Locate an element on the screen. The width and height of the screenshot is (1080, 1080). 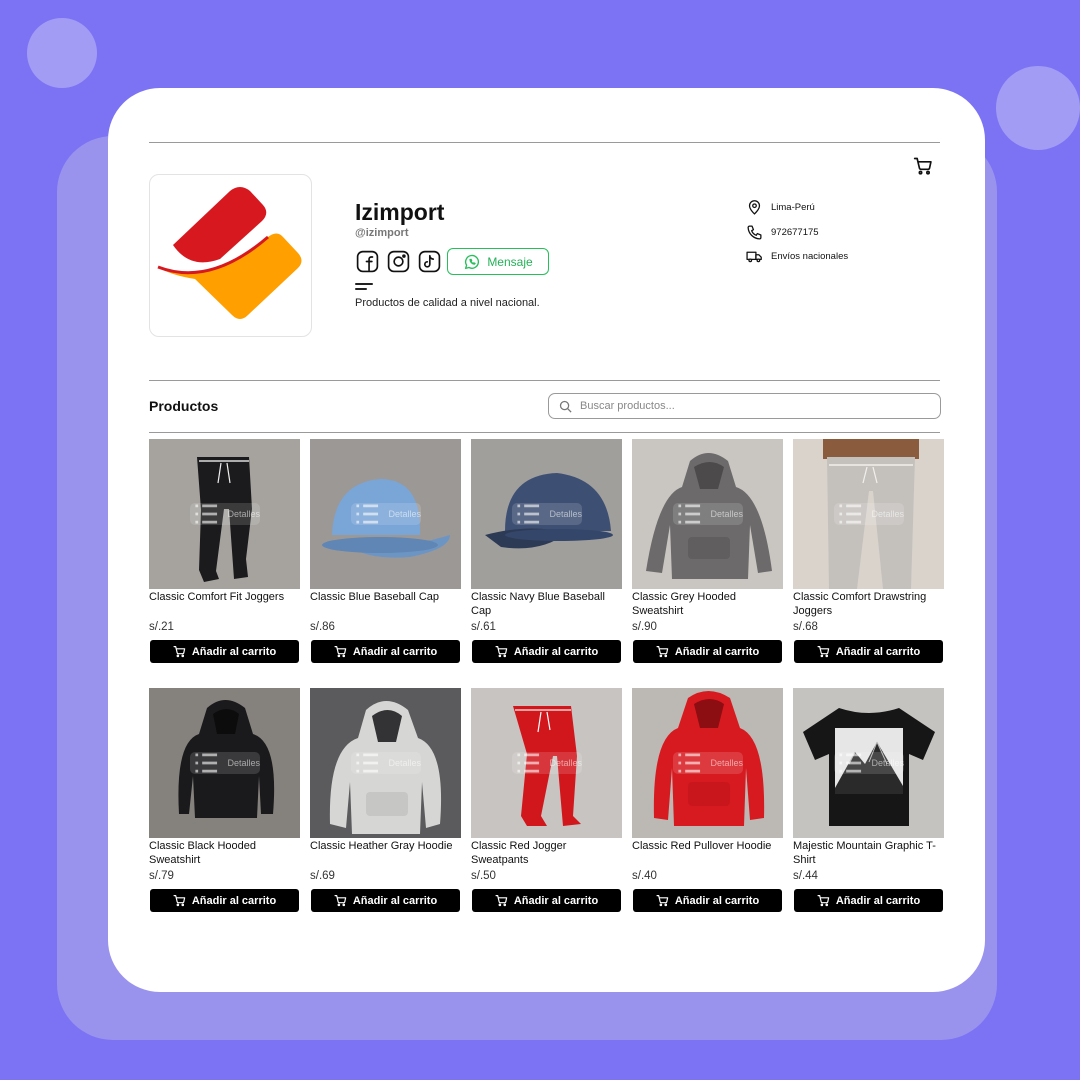
store-description: Productos de calidad a nivel nacional. is located at coordinates (447, 303).